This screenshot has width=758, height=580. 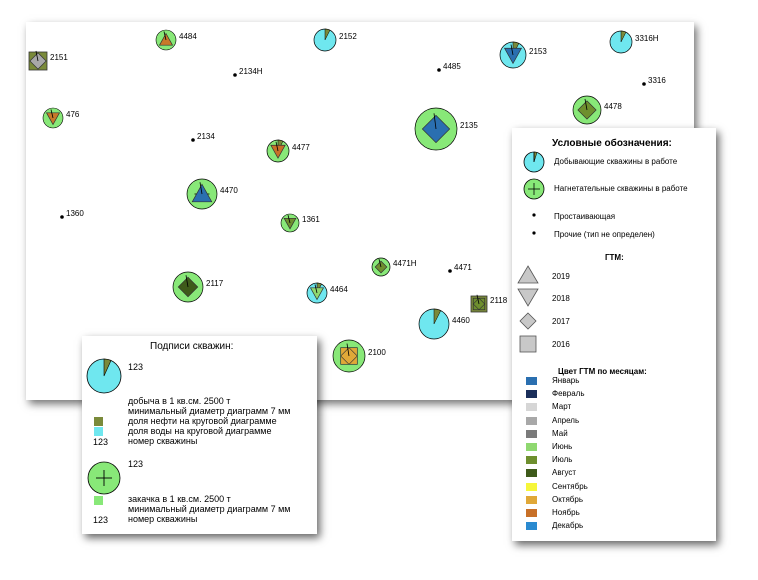 I want to click on well-marker: 2134, so click(x=203, y=137).